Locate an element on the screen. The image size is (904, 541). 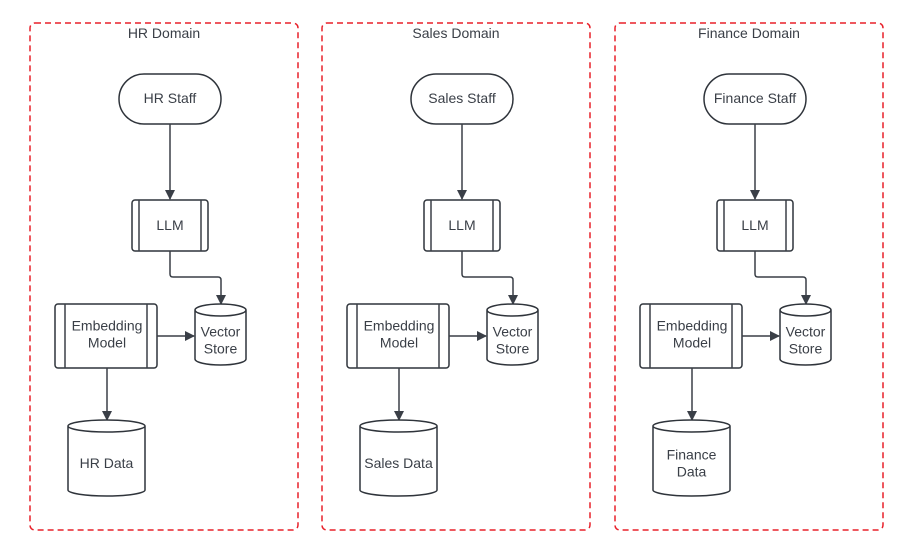
data-store-label-line: Finance is located at coordinates (692, 455).